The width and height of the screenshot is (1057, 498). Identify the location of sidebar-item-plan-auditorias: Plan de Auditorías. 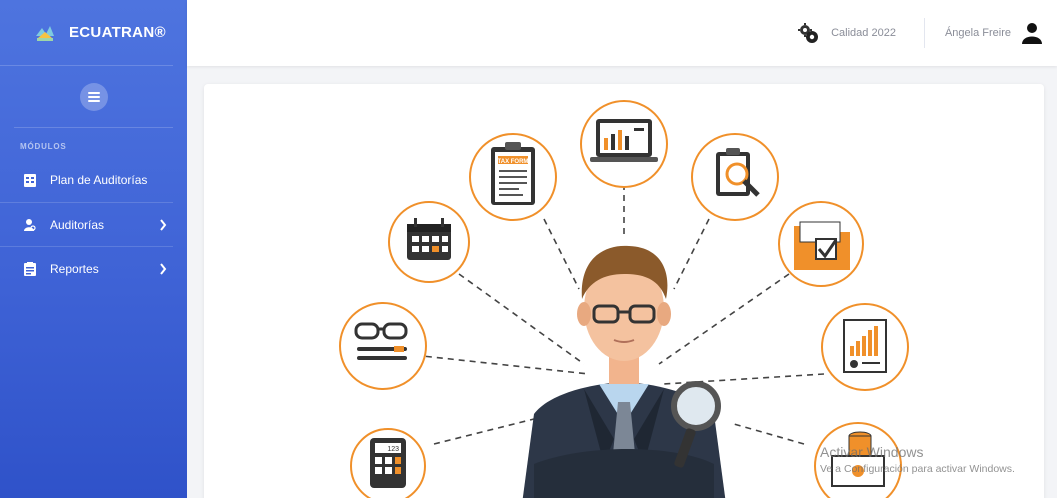
(86, 180).